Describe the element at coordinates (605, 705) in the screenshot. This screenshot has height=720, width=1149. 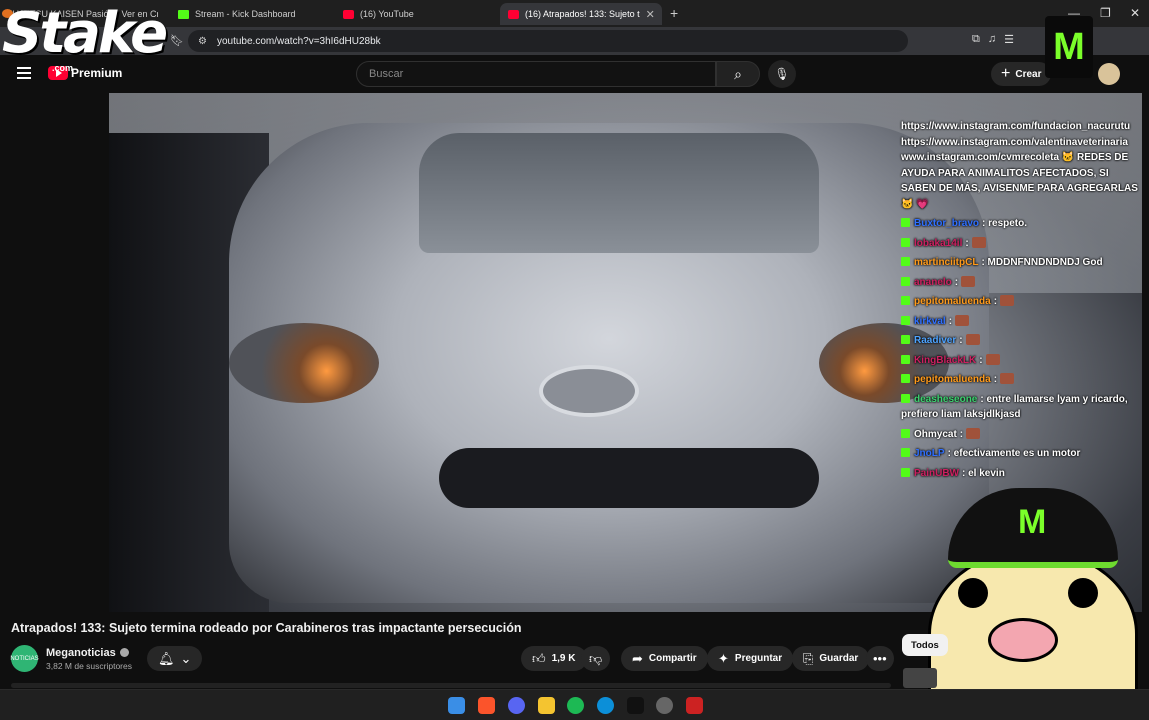
I see `edge-icon` at that location.